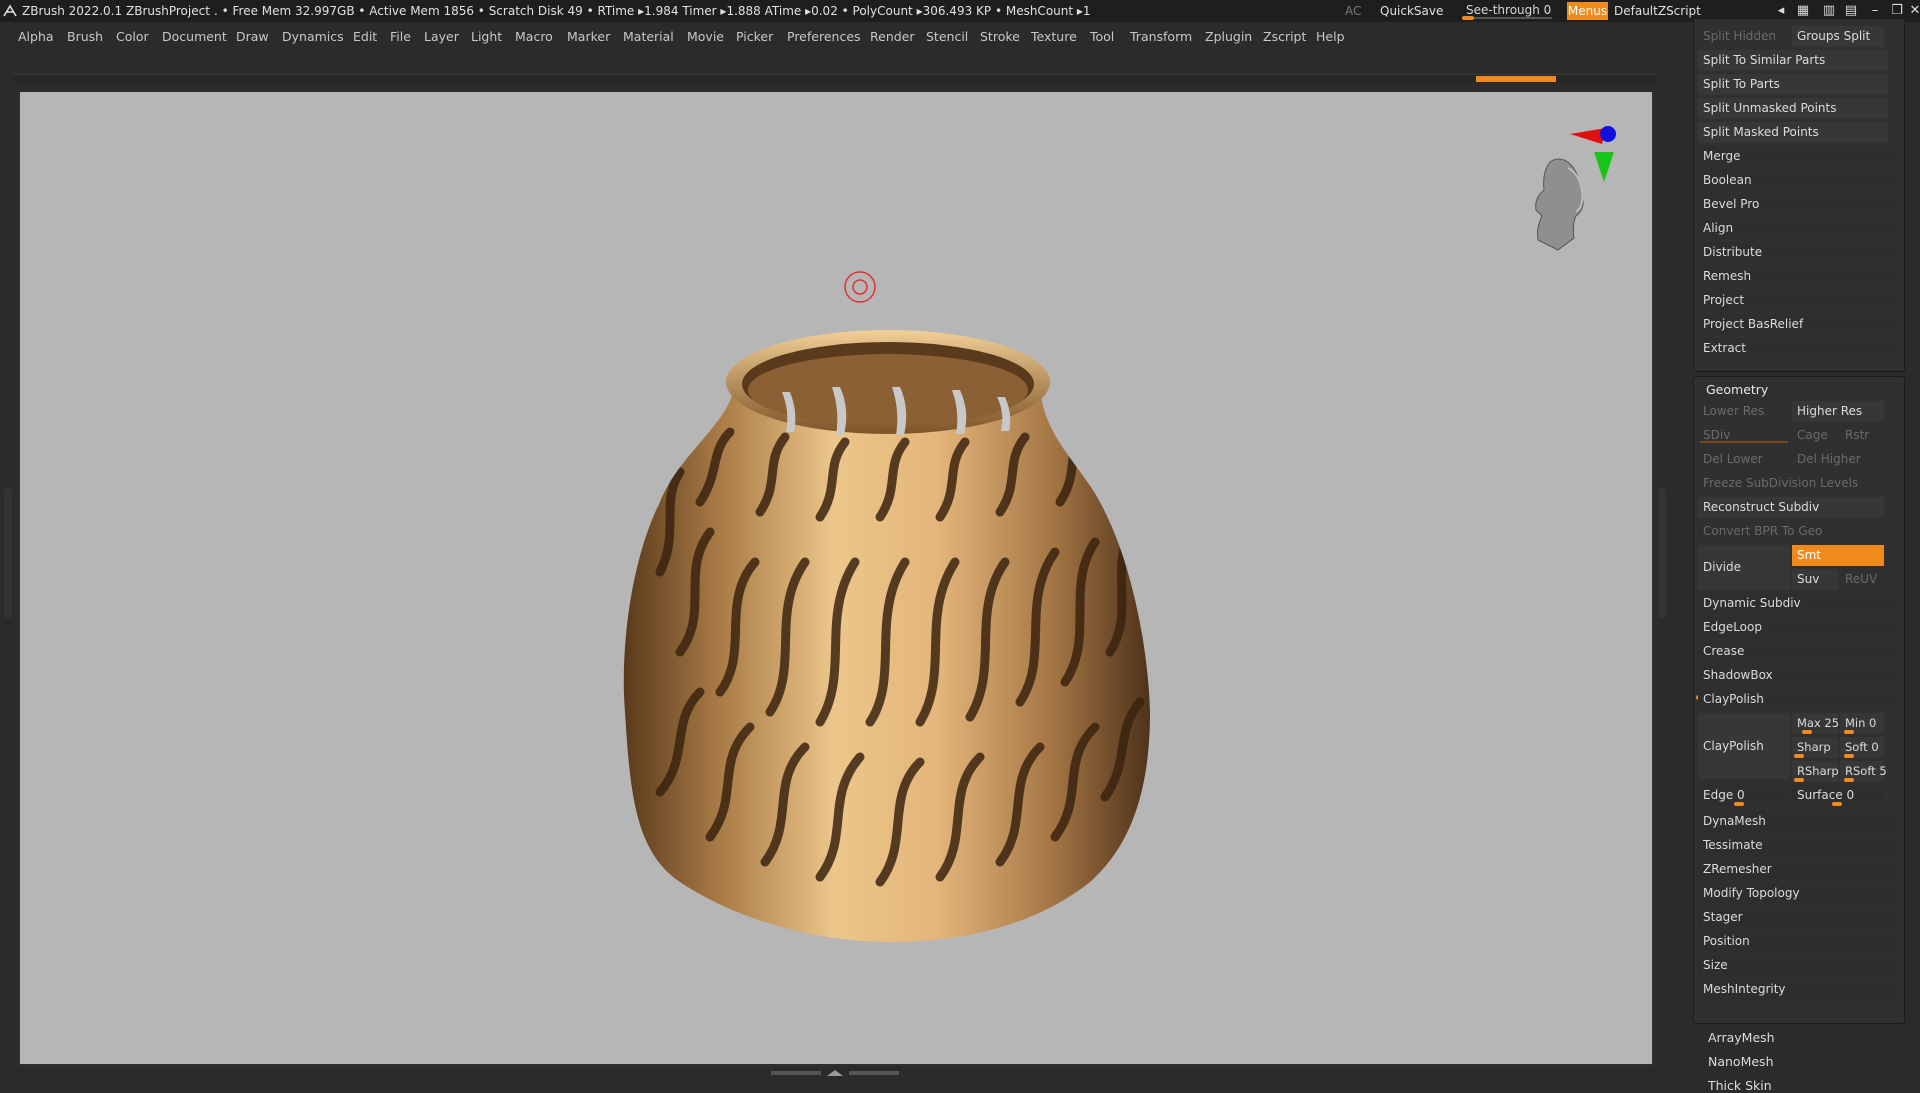 Image resolution: width=1920 pixels, height=1093 pixels. I want to click on shadowbox-menu: ShadowBox, so click(1798, 675).